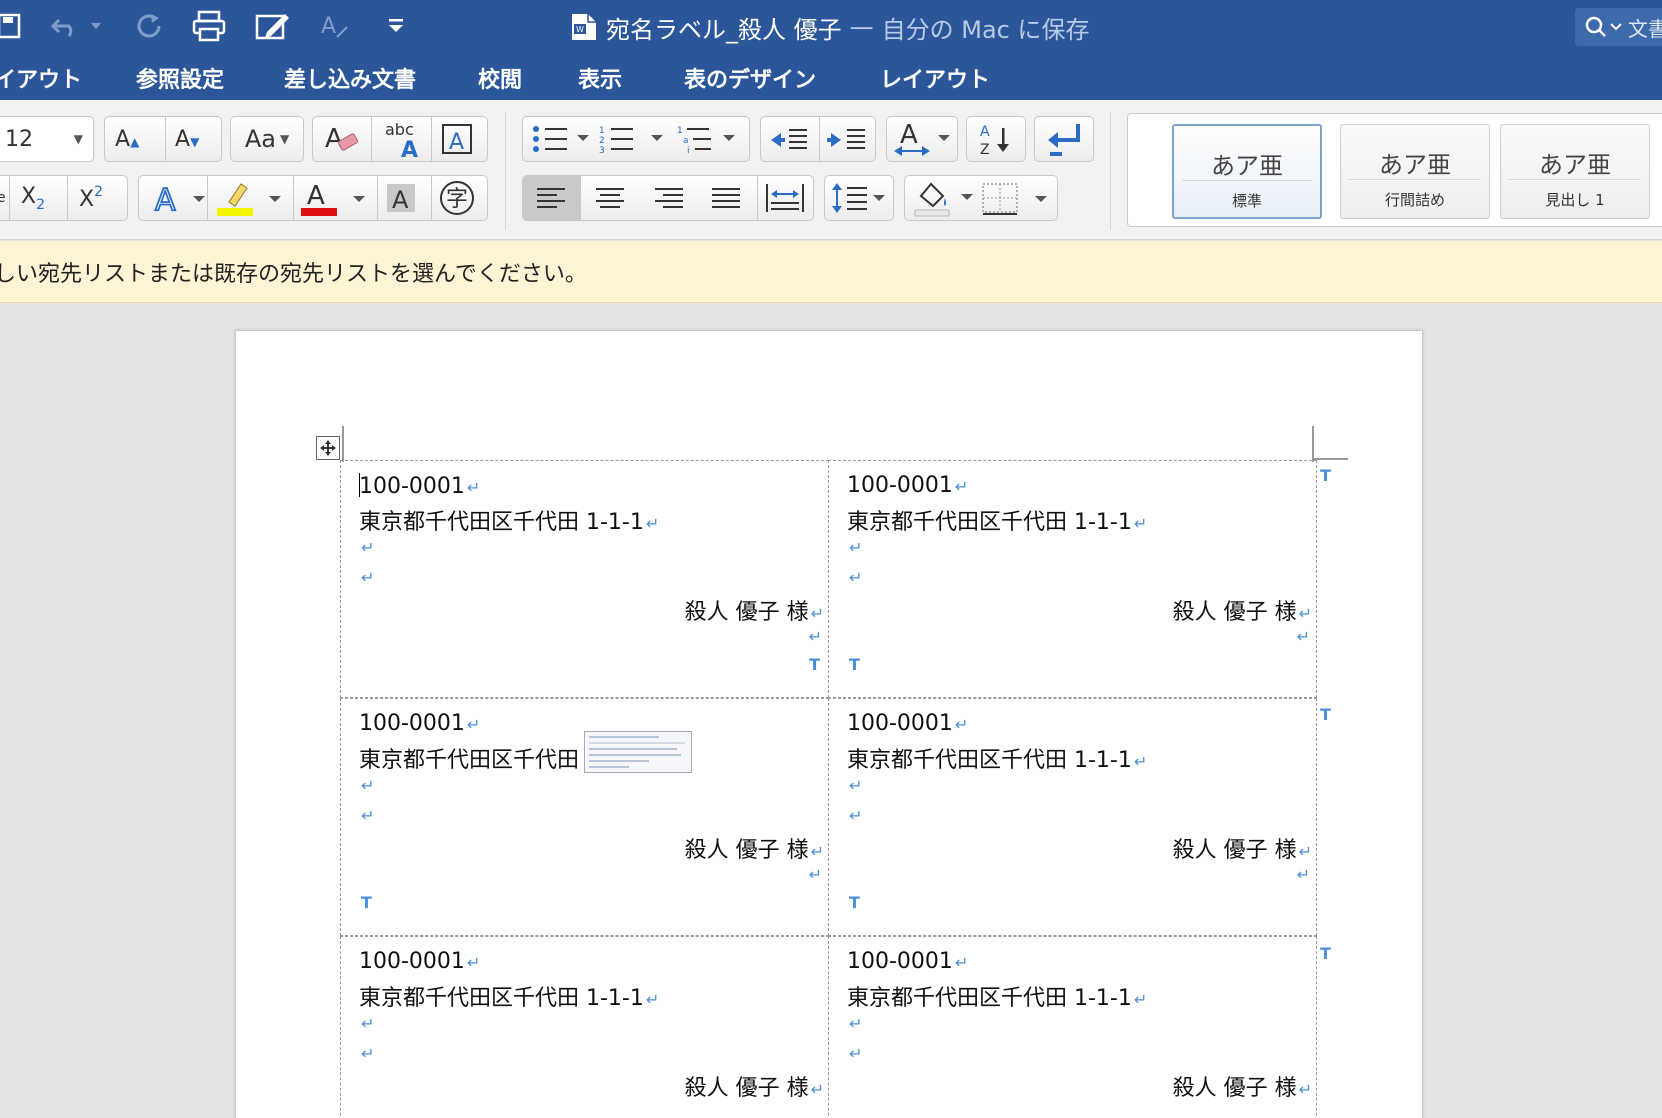 Image resolution: width=1662 pixels, height=1118 pixels. Describe the element at coordinates (726, 201) in the screenshot. I see `justify-button` at that location.